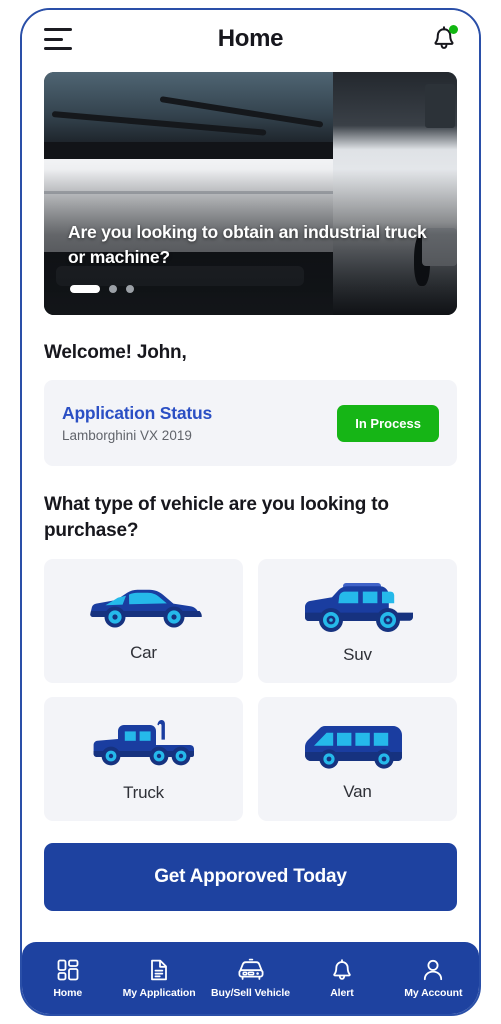 This screenshot has height=1024, width=501. Describe the element at coordinates (143, 743) in the screenshot. I see `truck-icon` at that location.